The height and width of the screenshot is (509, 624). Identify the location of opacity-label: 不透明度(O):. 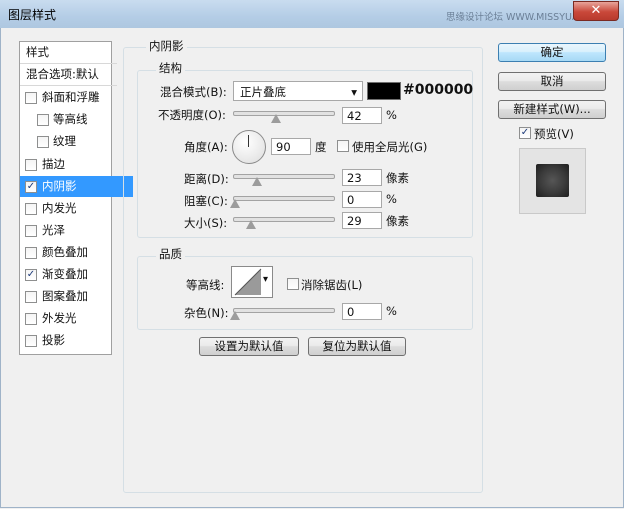
(192, 115).